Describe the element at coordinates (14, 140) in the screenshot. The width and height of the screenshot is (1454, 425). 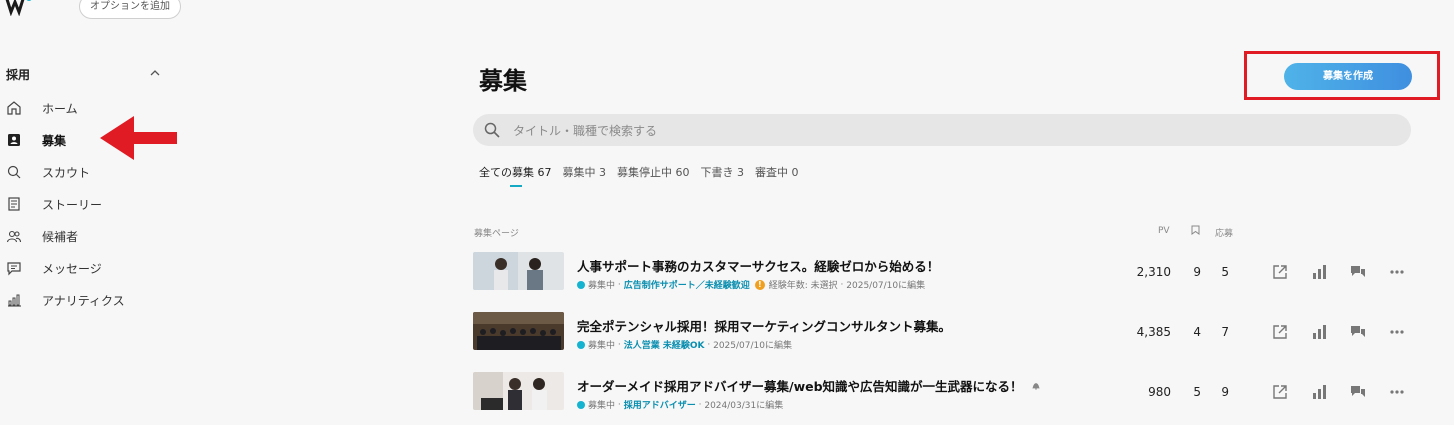
I see `job-icon` at that location.